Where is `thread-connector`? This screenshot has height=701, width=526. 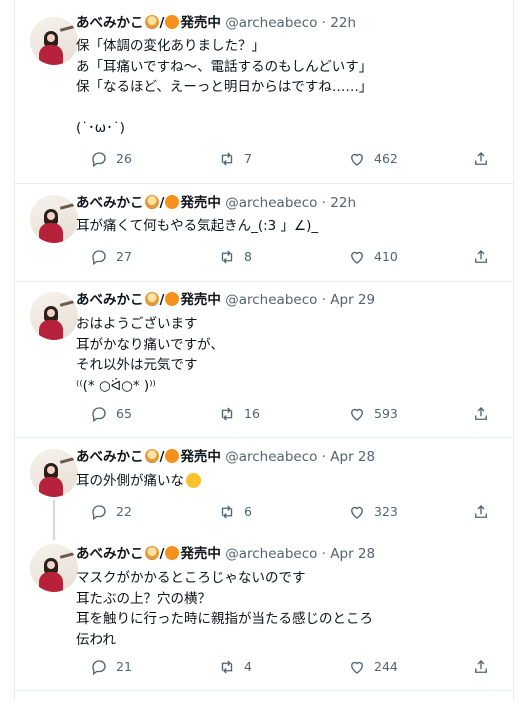 thread-connector is located at coordinates (54, 520).